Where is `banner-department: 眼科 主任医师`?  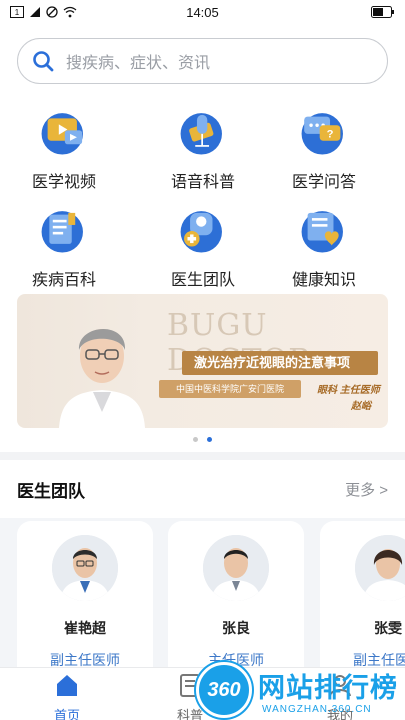
banner-department: 眼科 主任医师 is located at coordinates (348, 390).